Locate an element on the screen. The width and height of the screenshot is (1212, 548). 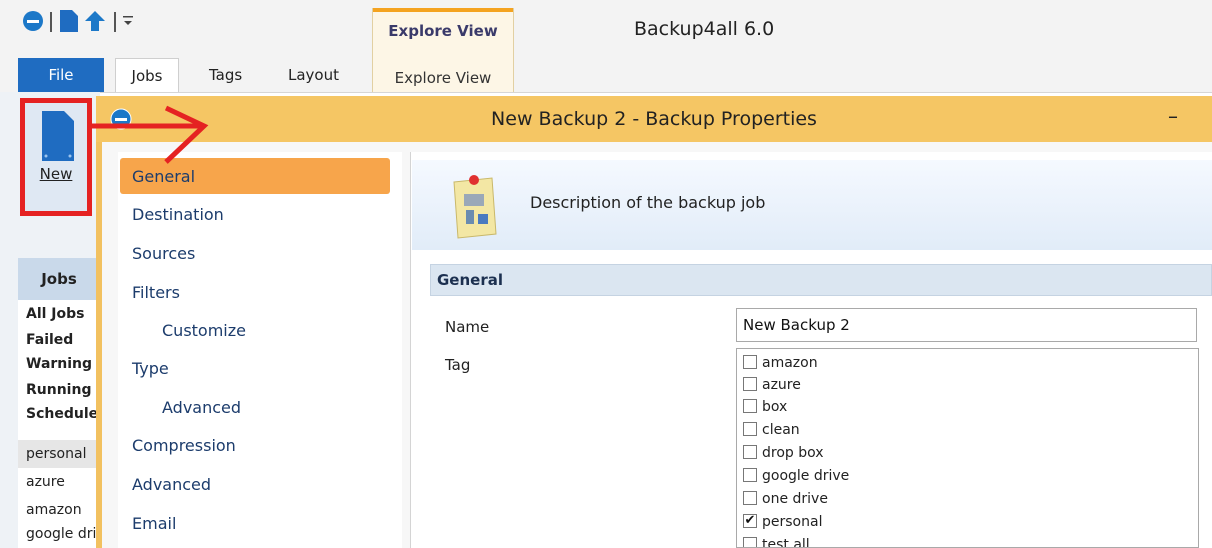
context-group-label: Explore View is located at coordinates (443, 31).